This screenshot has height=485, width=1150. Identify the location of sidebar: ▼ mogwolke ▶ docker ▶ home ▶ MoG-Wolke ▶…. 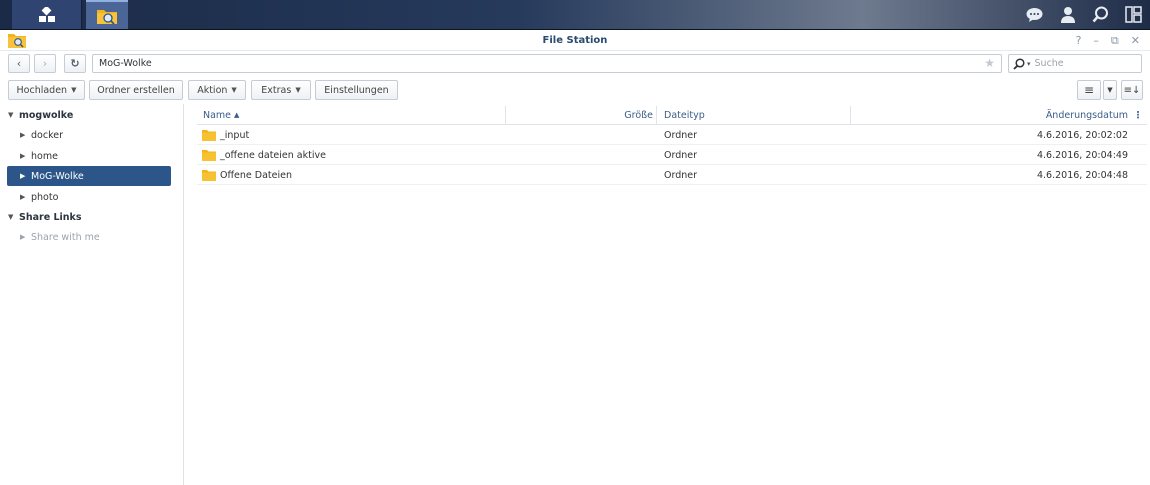
(92, 294).